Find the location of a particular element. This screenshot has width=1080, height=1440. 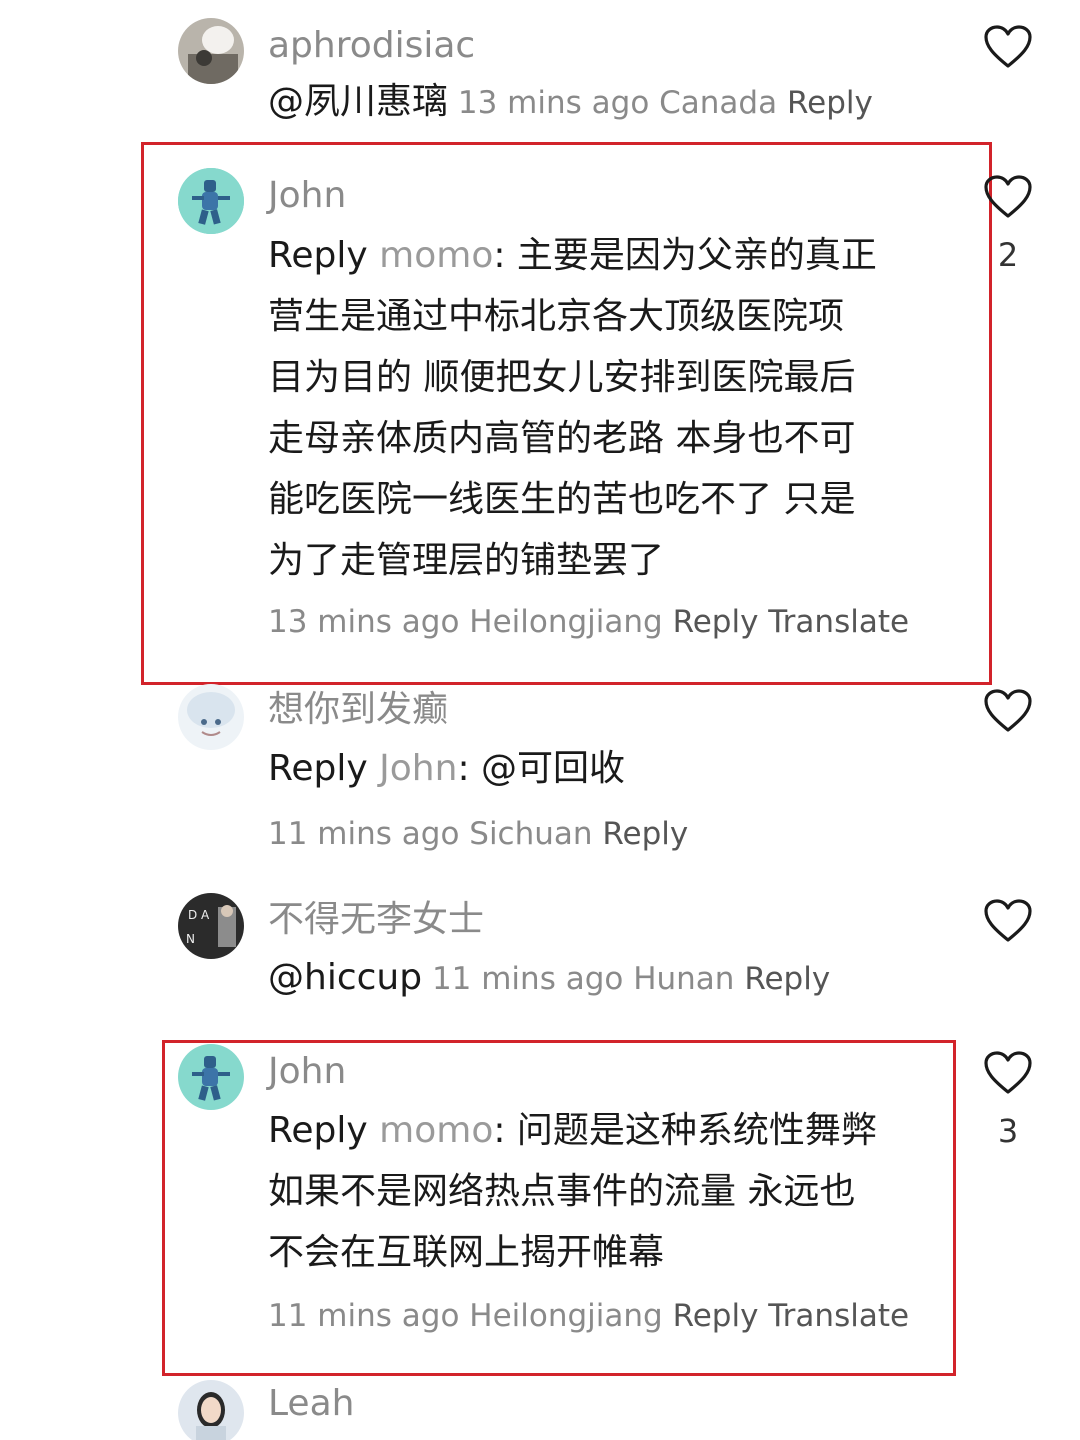

username: 想你到发癫 is located at coordinates (358, 710).